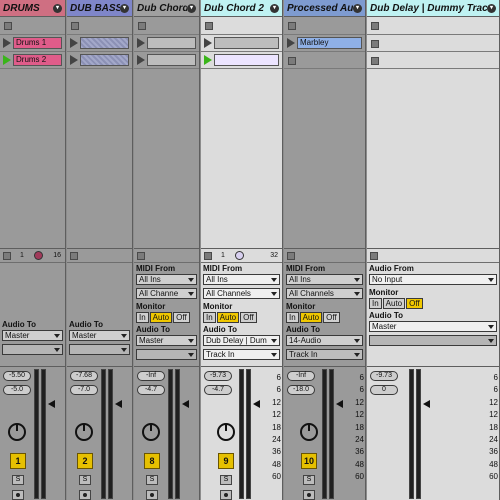  Describe the element at coordinates (85, 461) in the screenshot. I see `track-activator-button: 2` at that location.